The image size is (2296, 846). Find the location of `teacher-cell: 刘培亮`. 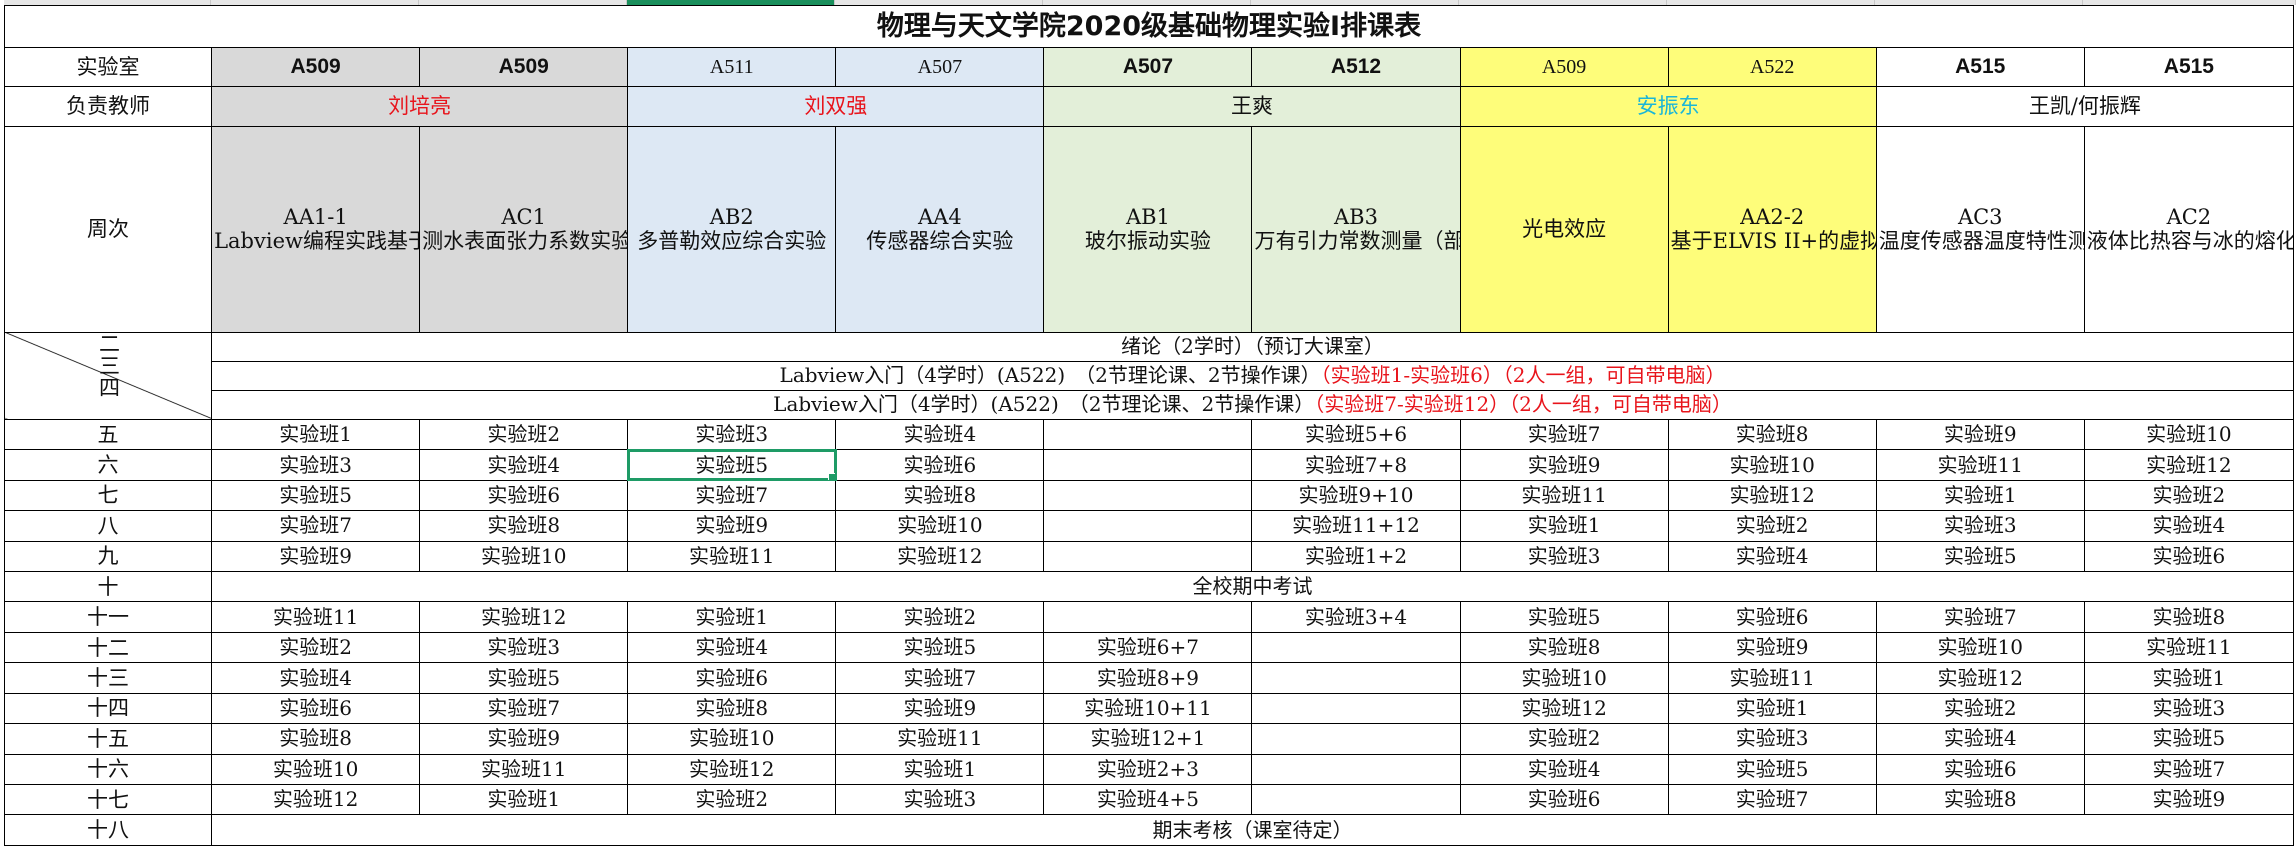

teacher-cell: 刘培亮 is located at coordinates (420, 107).